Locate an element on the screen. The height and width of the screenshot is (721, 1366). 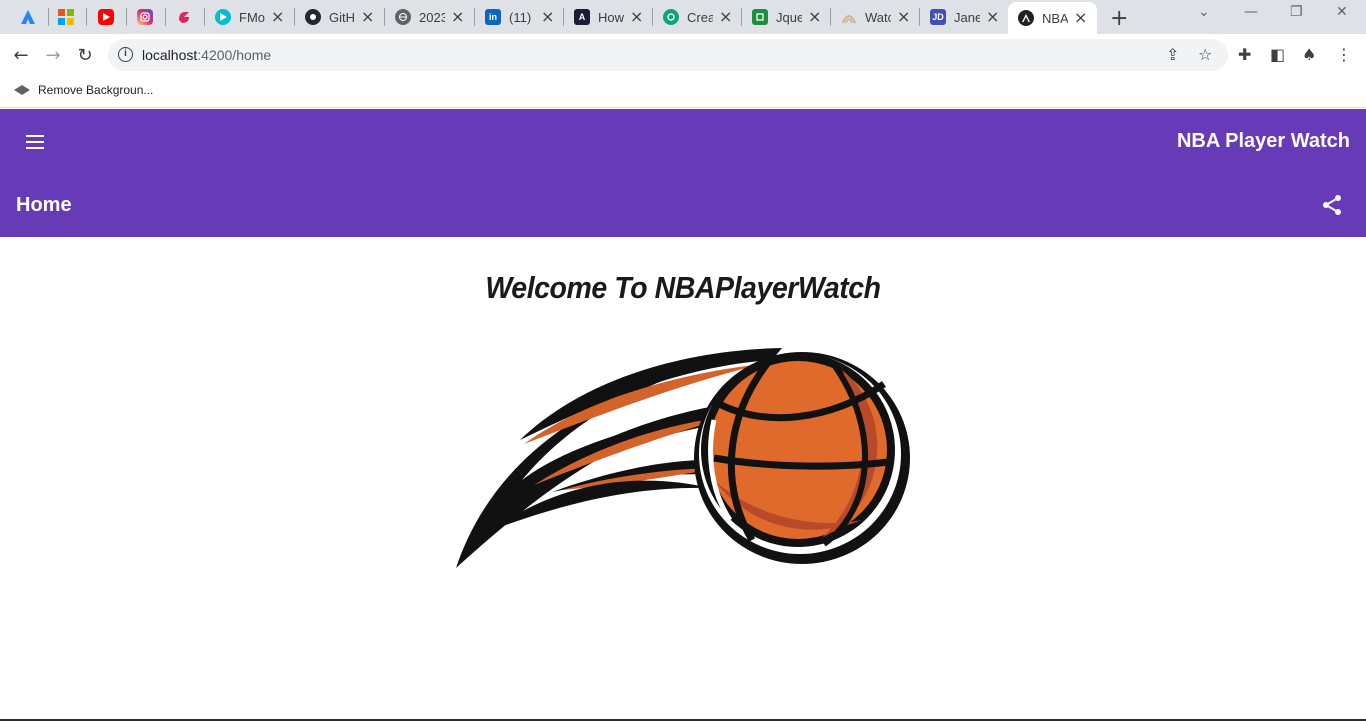
url-text: localhost:4200/home is located at coordinates (206, 55).